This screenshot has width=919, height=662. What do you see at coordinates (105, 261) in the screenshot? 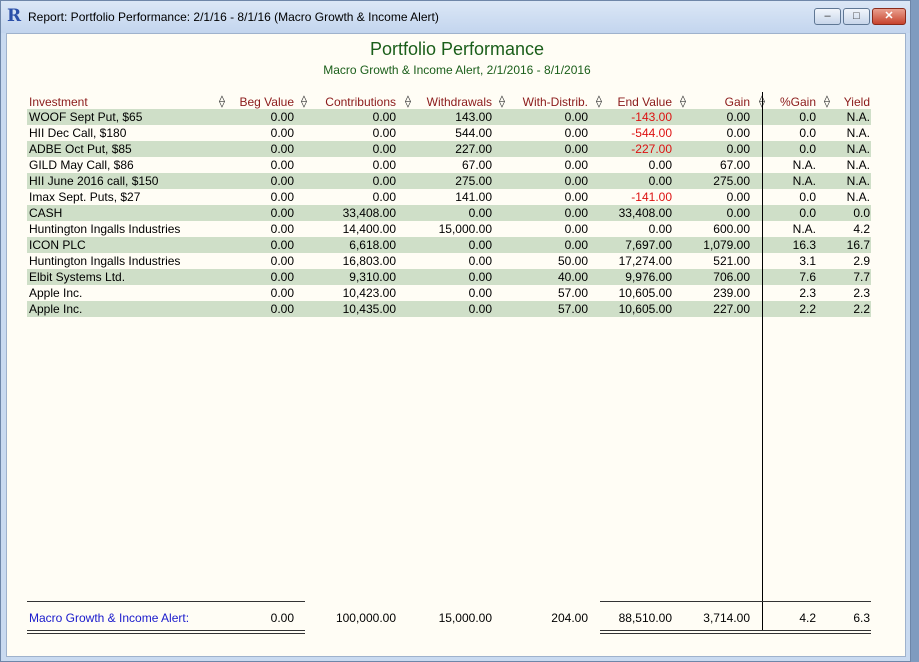
I see `cell-investment: Huntington Ingalls Industries` at bounding box center [105, 261].